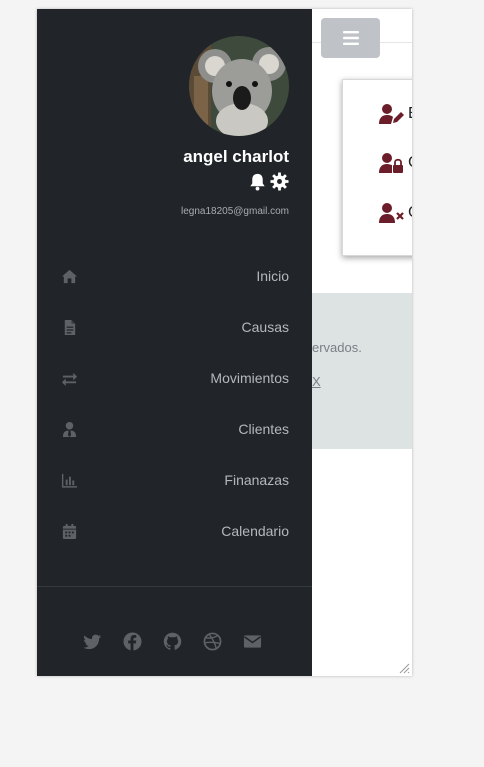 The width and height of the screenshot is (484, 767). Describe the element at coordinates (265, 327) in the screenshot. I see `nav-label: Causas` at that location.